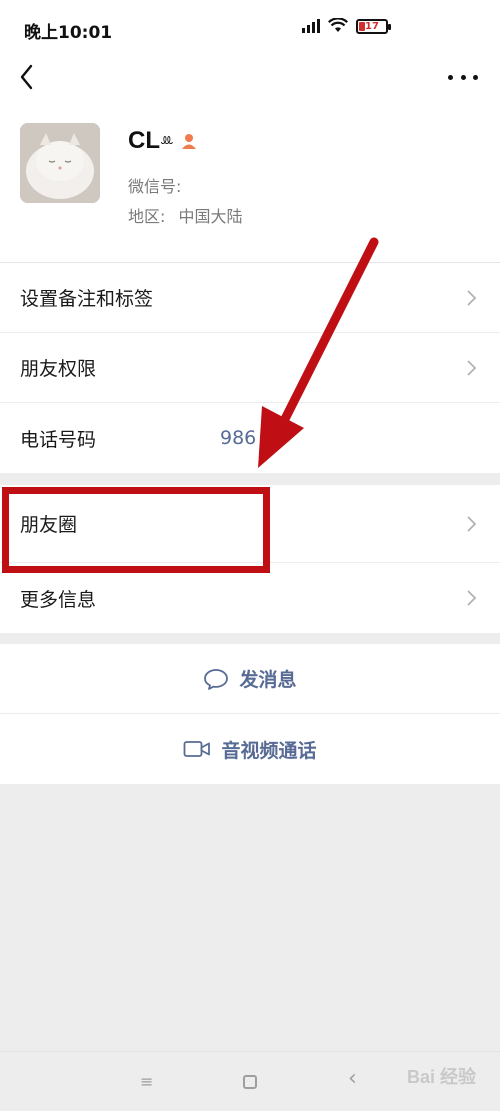  Describe the element at coordinates (29, 77) in the screenshot. I see `back-chevron-icon` at that location.